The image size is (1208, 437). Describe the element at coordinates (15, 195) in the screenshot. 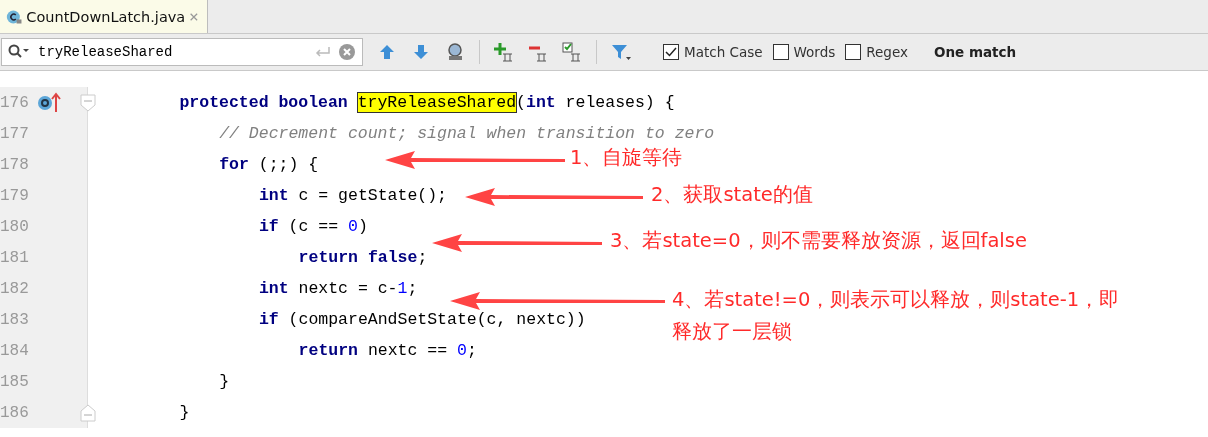

I see `line-number: 179` at that location.